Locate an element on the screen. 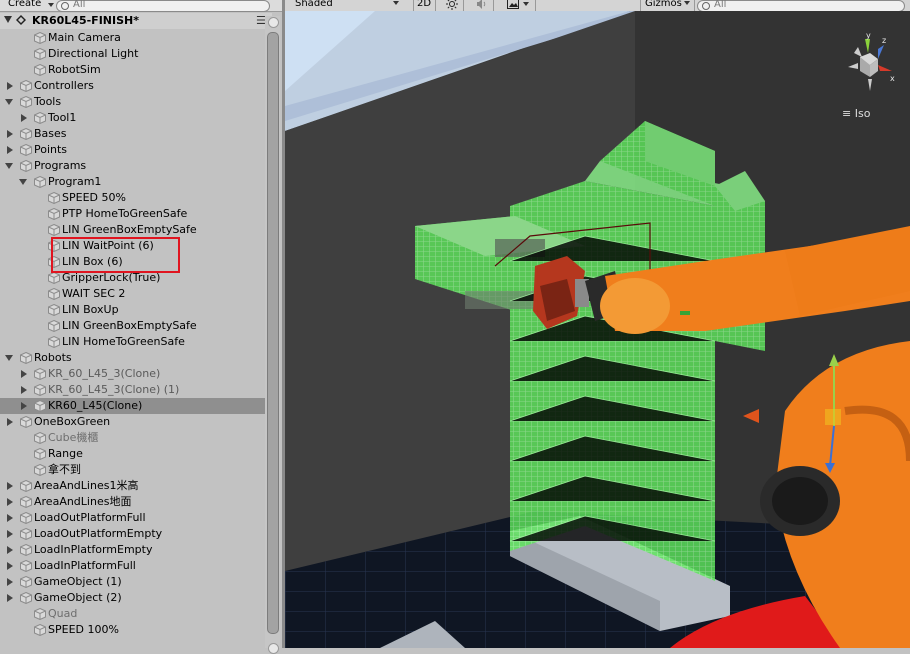 The image size is (910, 654). hierarchy-row: KR60_L45(Clone) is located at coordinates (132, 406).